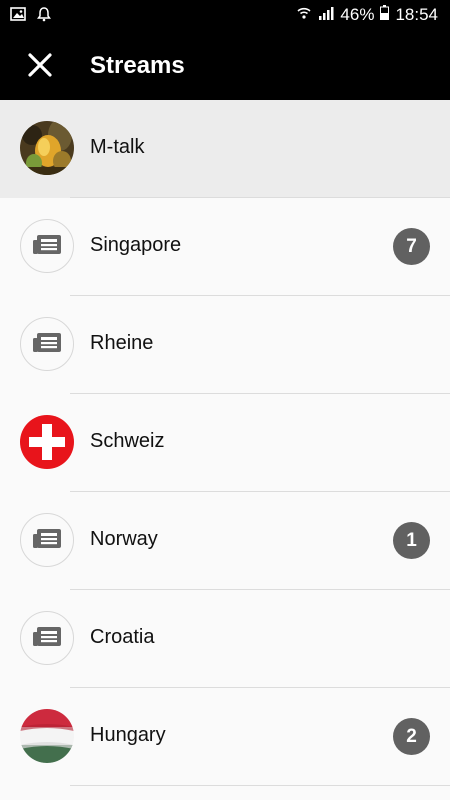 Image resolution: width=450 pixels, height=800 pixels. I want to click on stream-item-croatia: Croatia, so click(225, 639).